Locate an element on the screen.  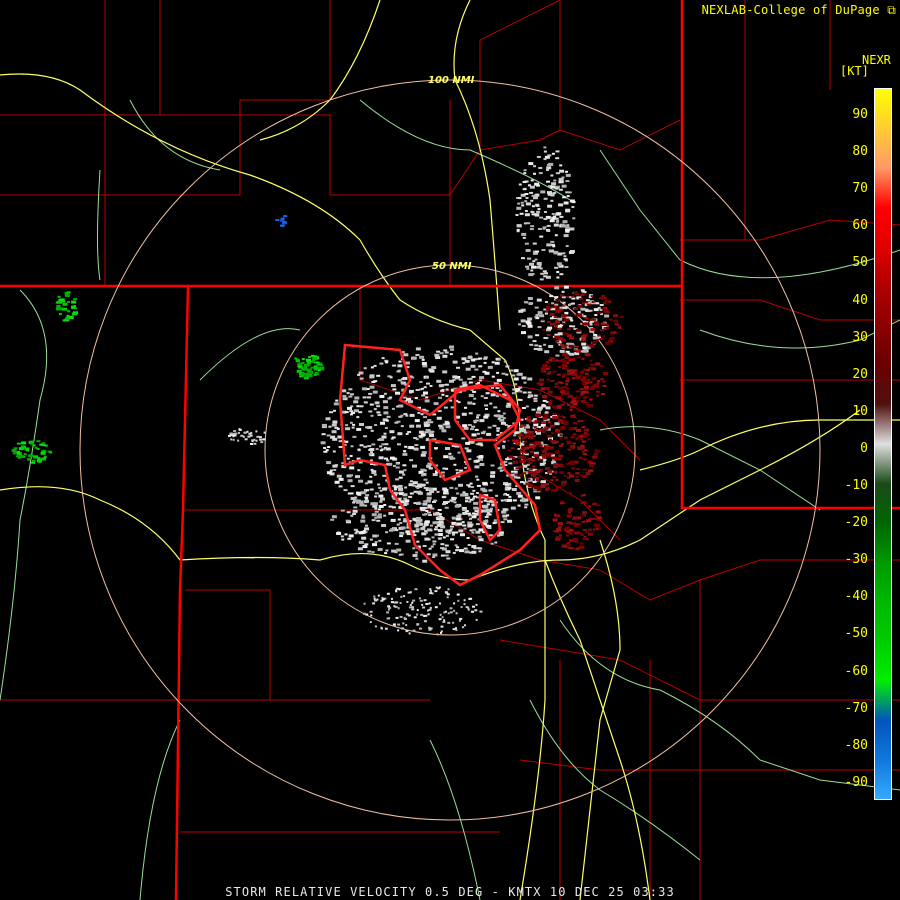
legend-tick: -50 is located at coordinates (856, 634).